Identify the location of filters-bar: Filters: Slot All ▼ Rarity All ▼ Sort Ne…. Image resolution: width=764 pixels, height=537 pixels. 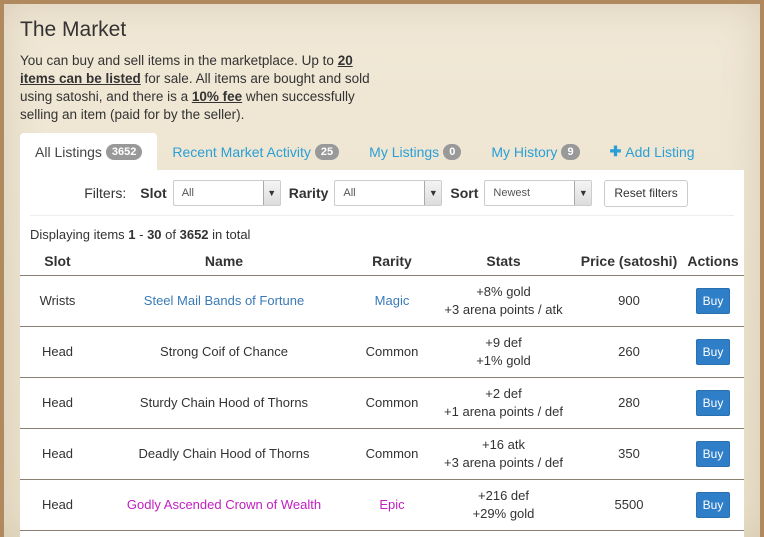
(382, 193).